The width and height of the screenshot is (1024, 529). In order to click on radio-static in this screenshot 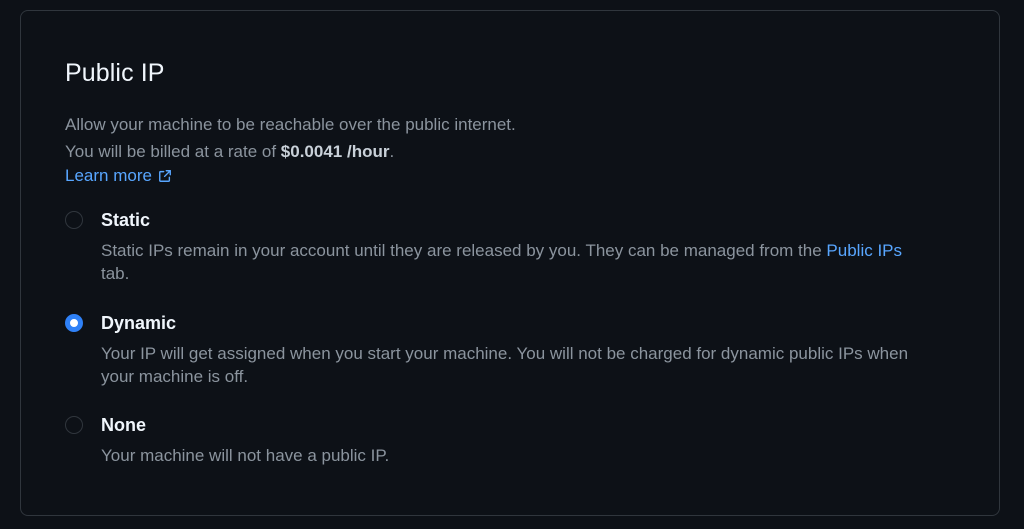, I will do `click(74, 220)`.